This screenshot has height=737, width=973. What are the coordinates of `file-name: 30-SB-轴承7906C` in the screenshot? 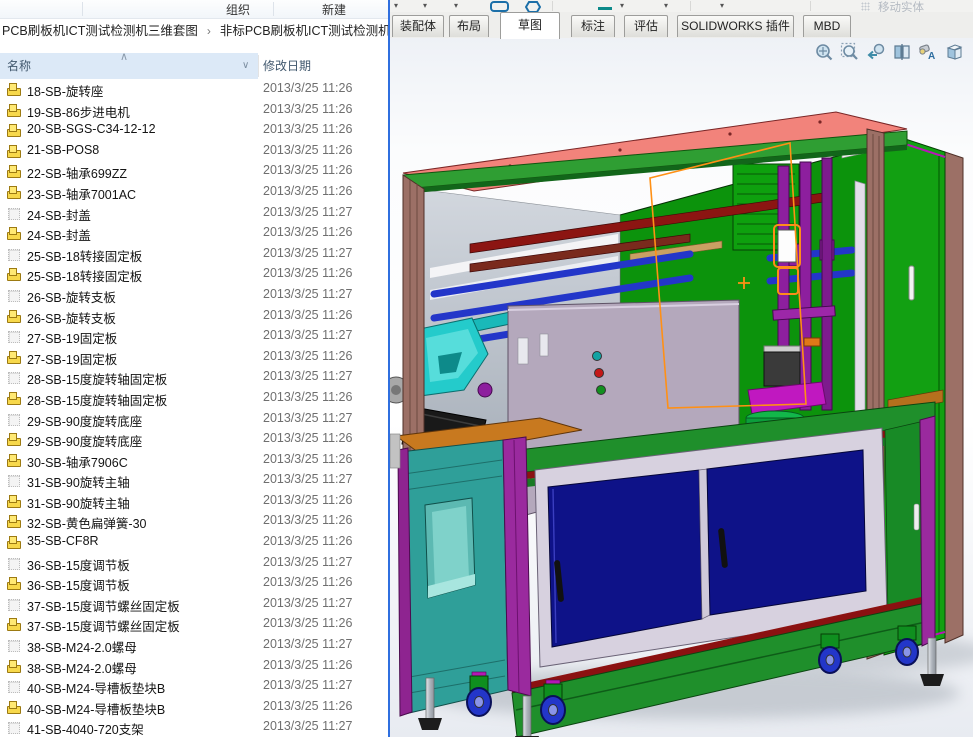 It's located at (77, 462).